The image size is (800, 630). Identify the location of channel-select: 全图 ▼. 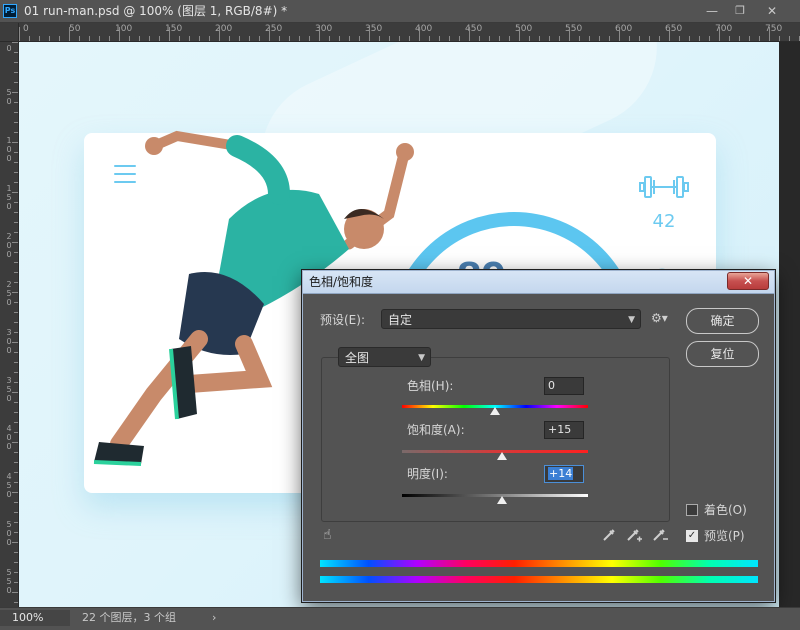
(384, 357).